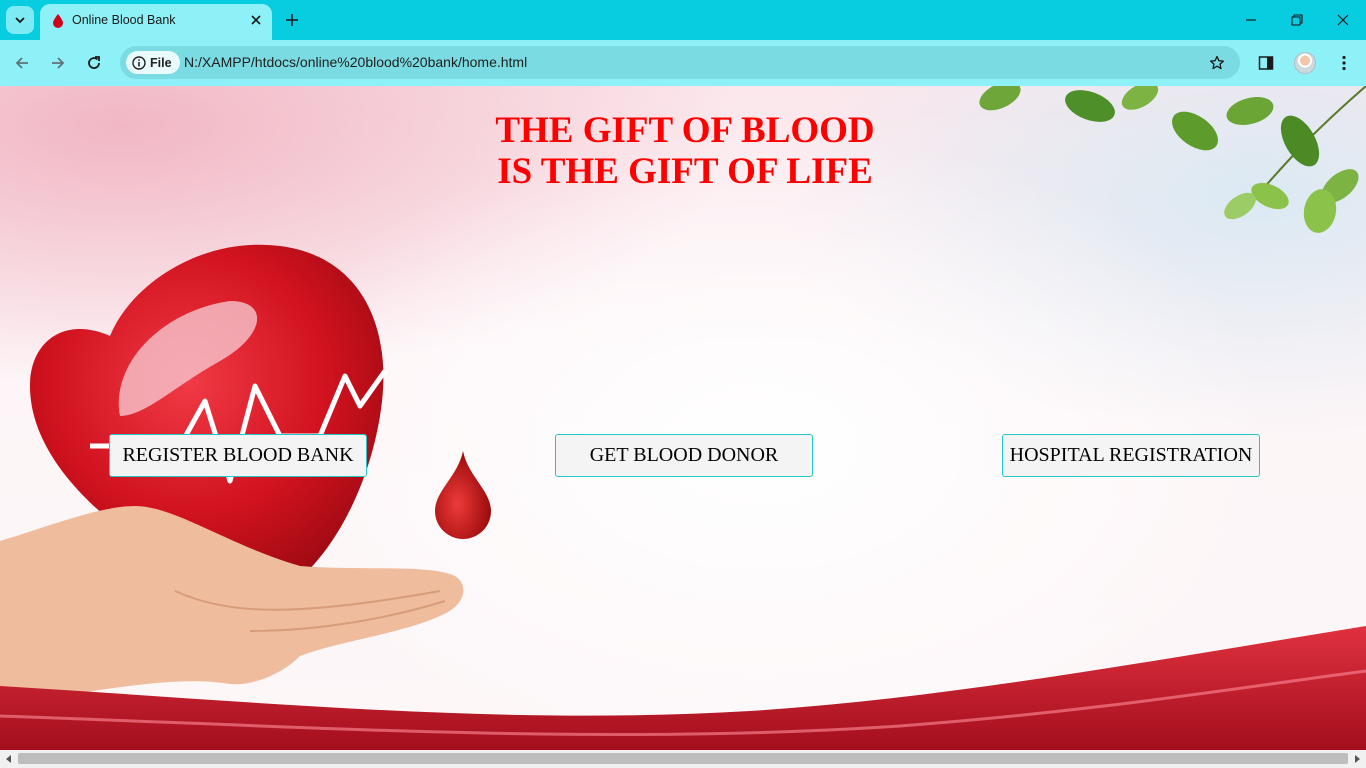 Image resolution: width=1366 pixels, height=768 pixels. I want to click on back-button, so click(22, 63).